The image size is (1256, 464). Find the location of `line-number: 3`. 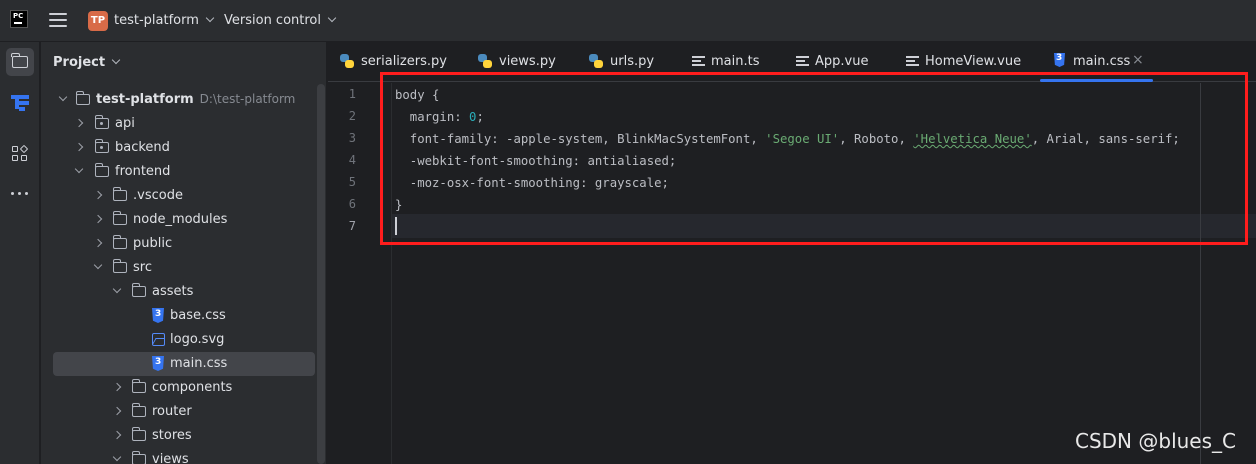

line-number: 3 is located at coordinates (352, 138).